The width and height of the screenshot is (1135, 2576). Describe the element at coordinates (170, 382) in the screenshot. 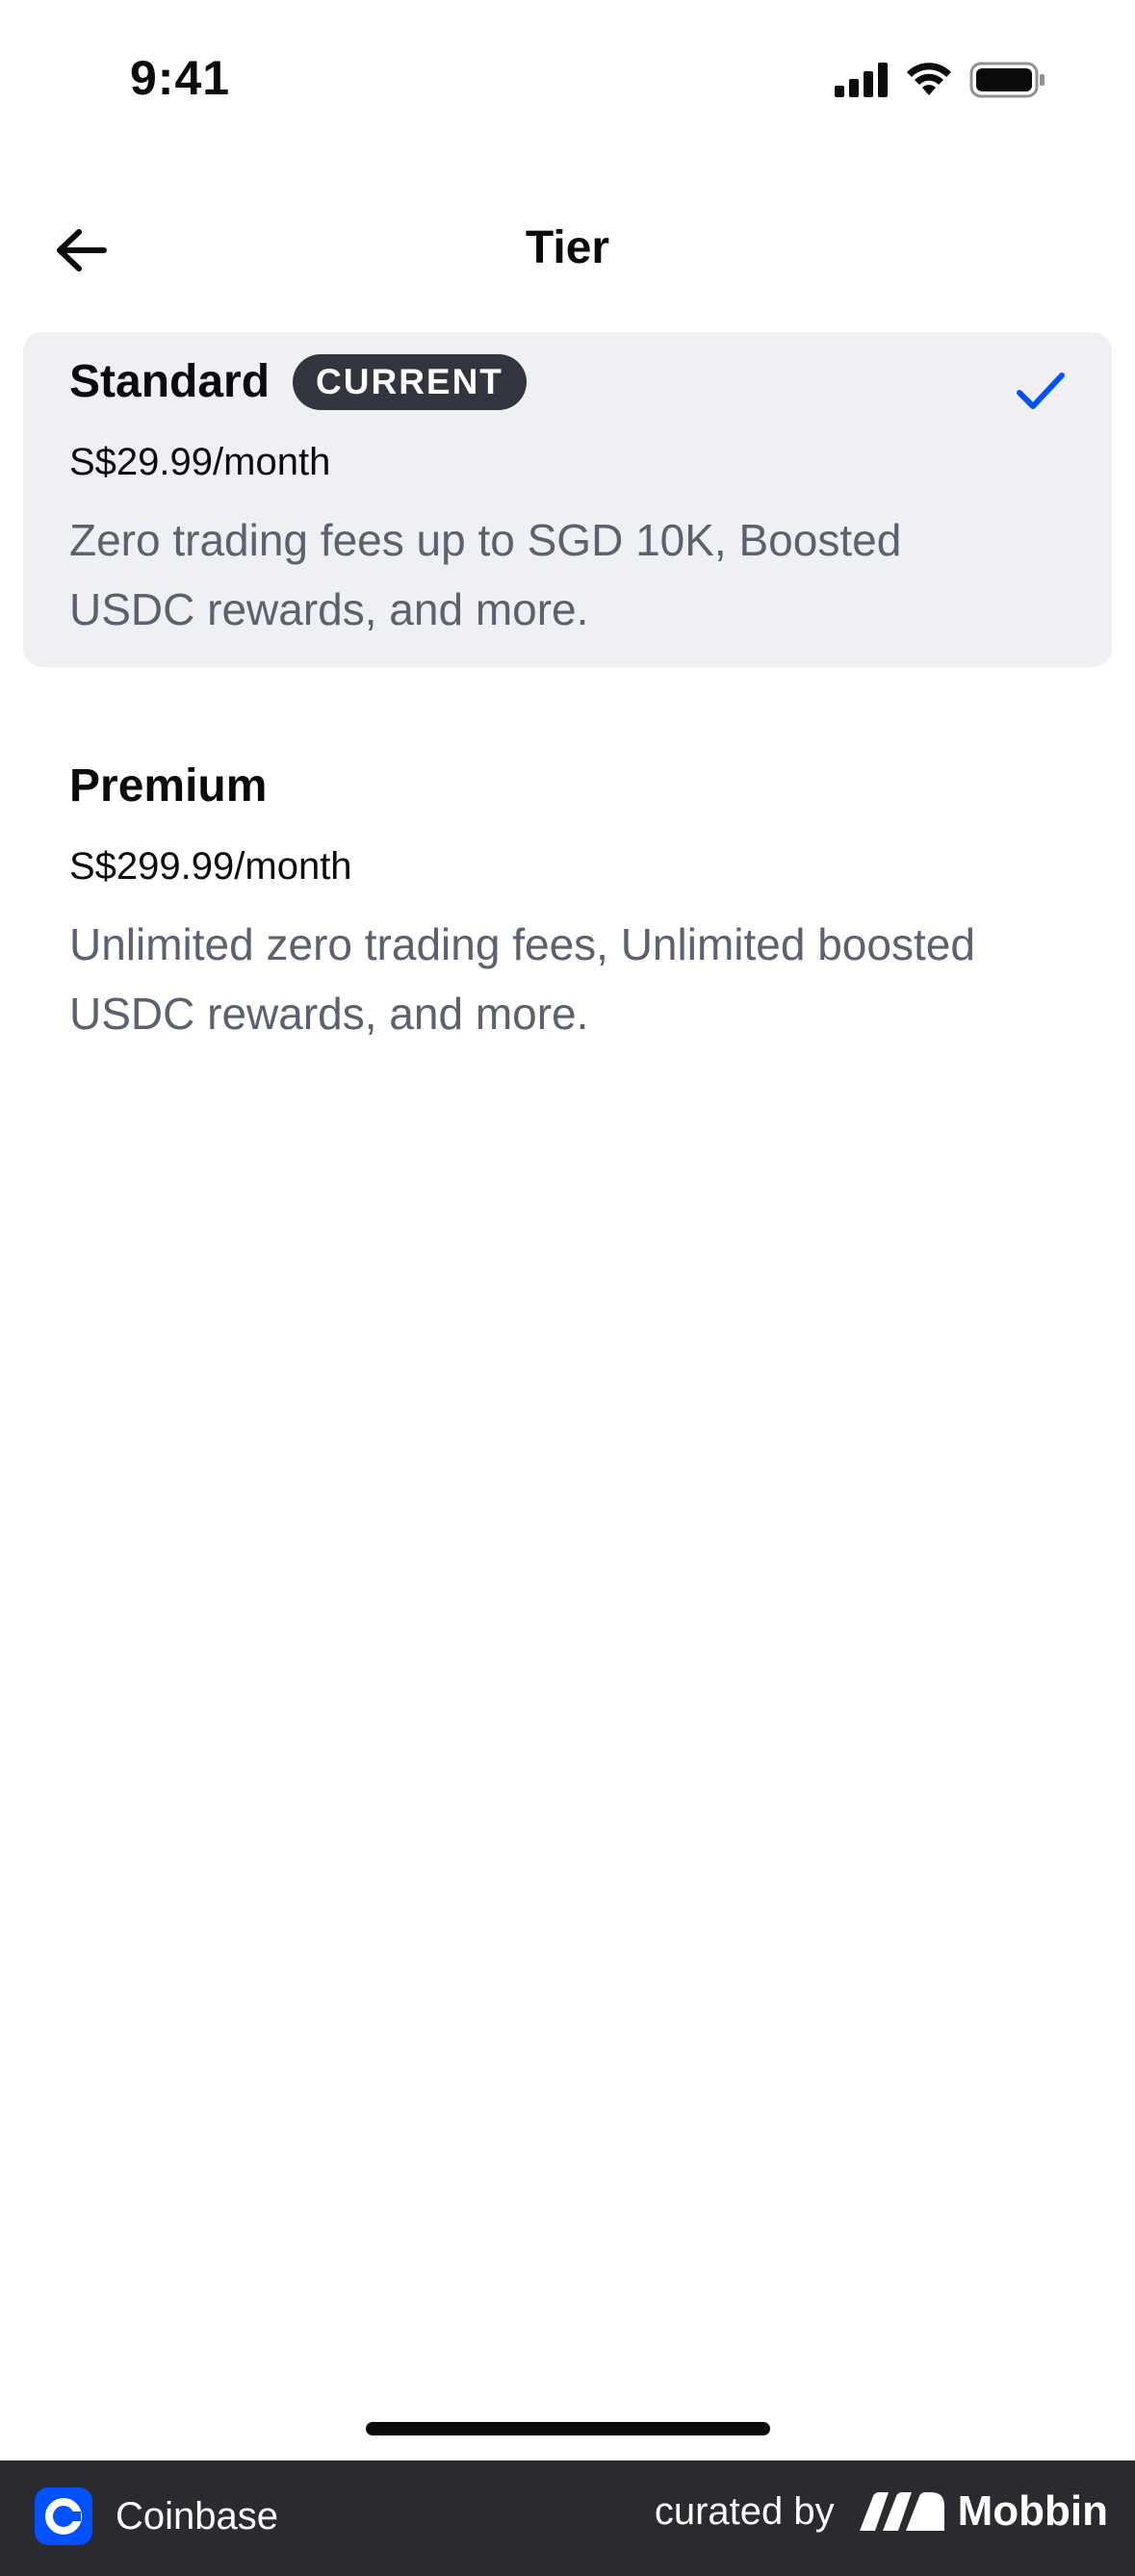

I see `tier-name: Standard` at that location.